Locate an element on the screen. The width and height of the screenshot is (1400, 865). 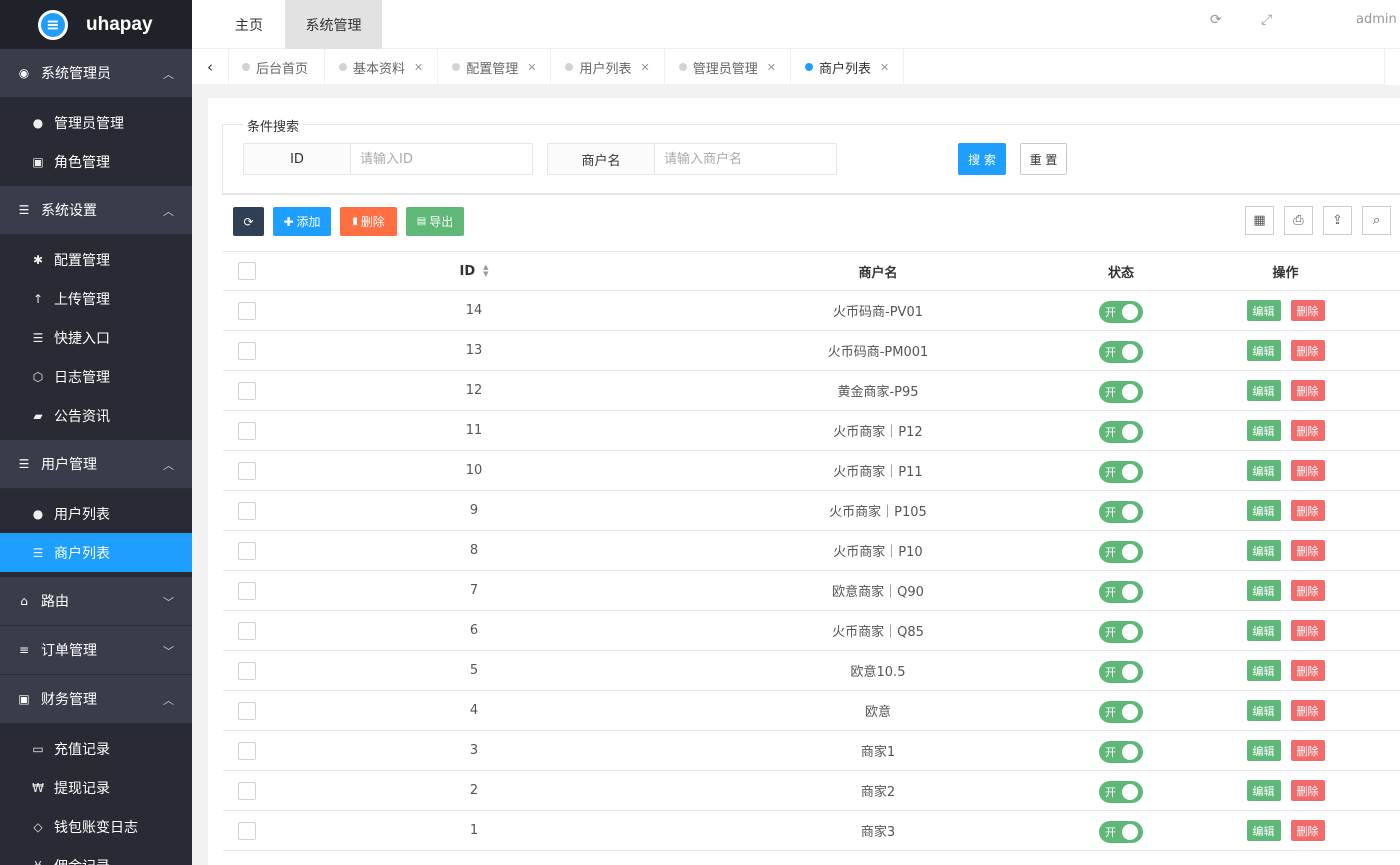
col-id: ID ▲ ▼ is located at coordinates (474, 271).